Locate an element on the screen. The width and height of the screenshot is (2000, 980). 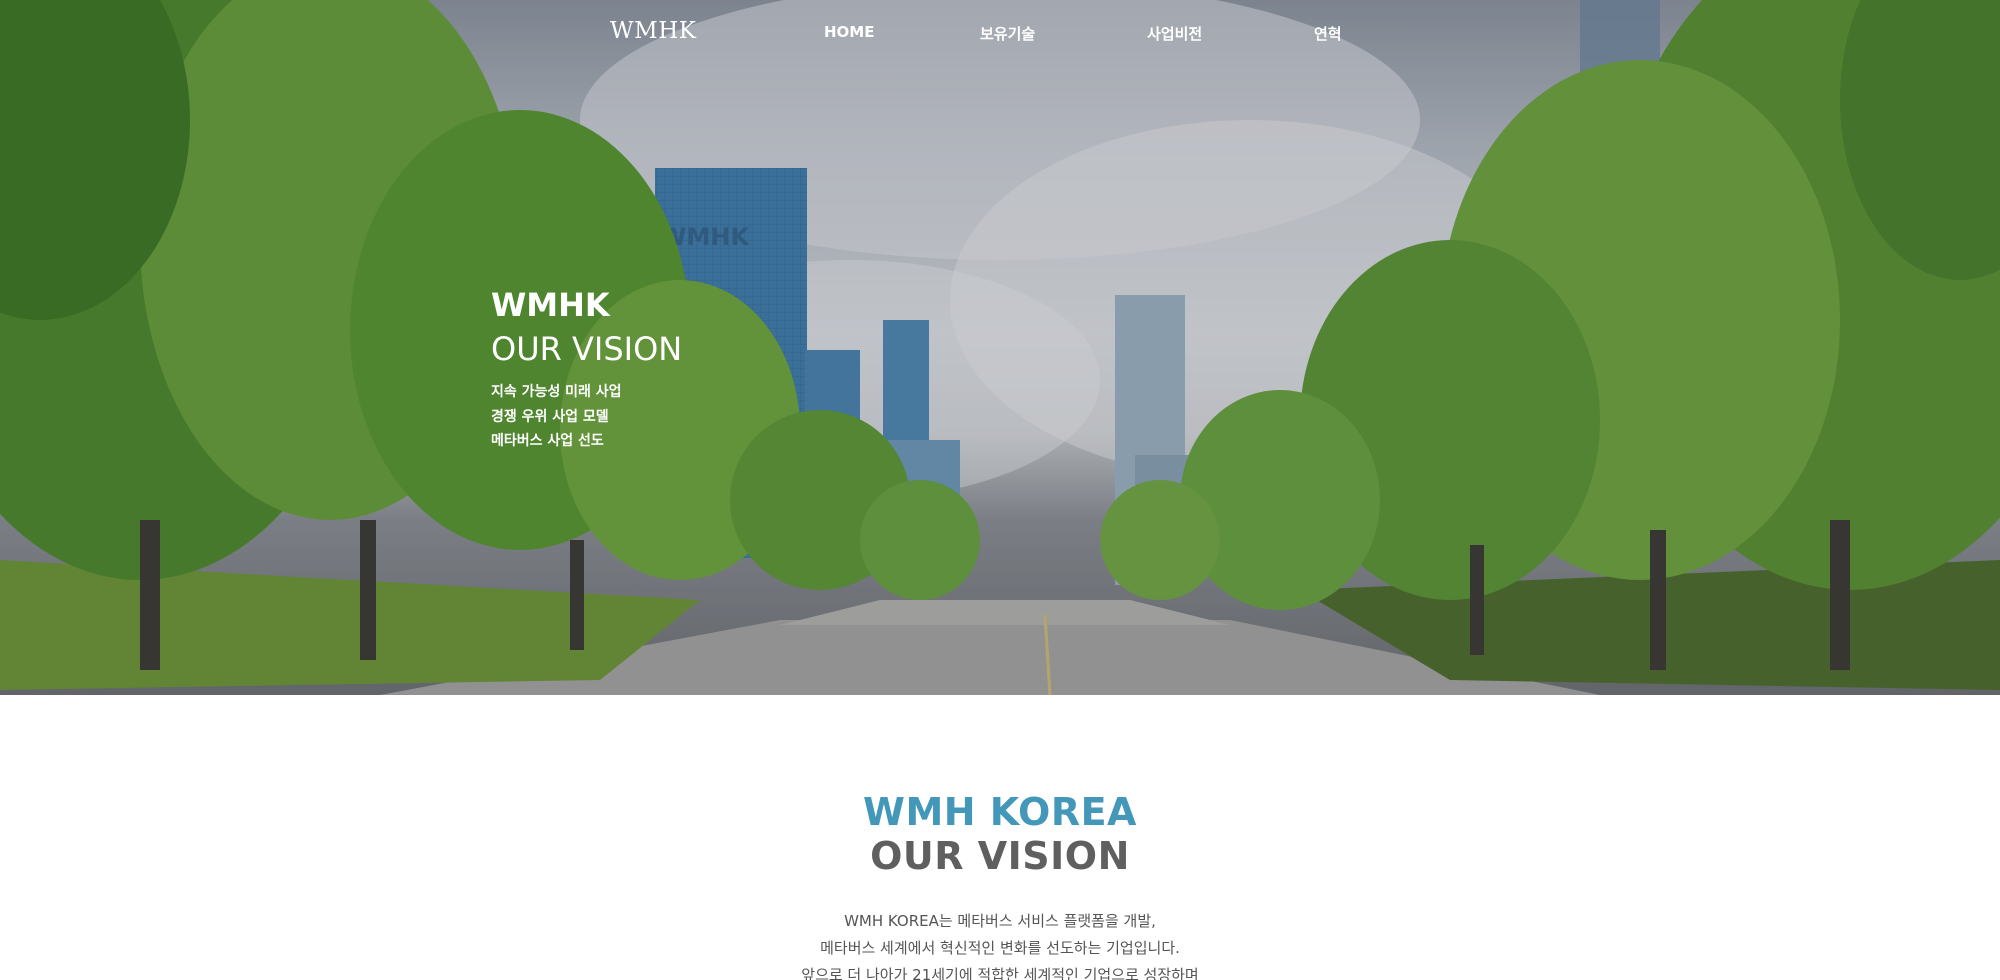
top-navigation: WMHK HOME 보유기술 사업비전 연혁 is located at coordinates (1000, 32).